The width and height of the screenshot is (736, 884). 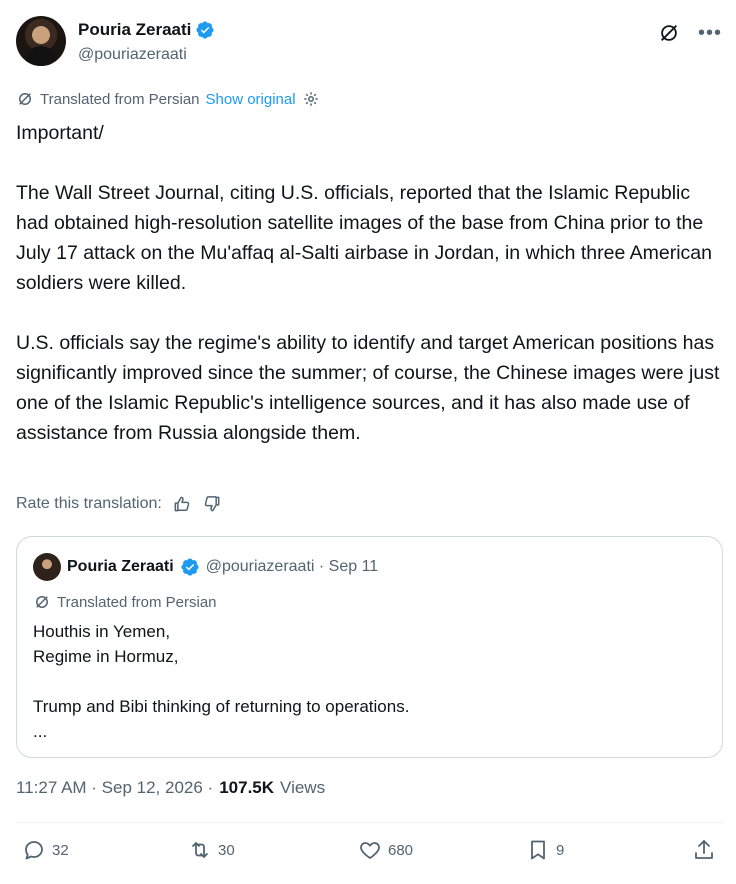 I want to click on quoted-translation-bar: Translated from Persian, so click(x=125, y=602).